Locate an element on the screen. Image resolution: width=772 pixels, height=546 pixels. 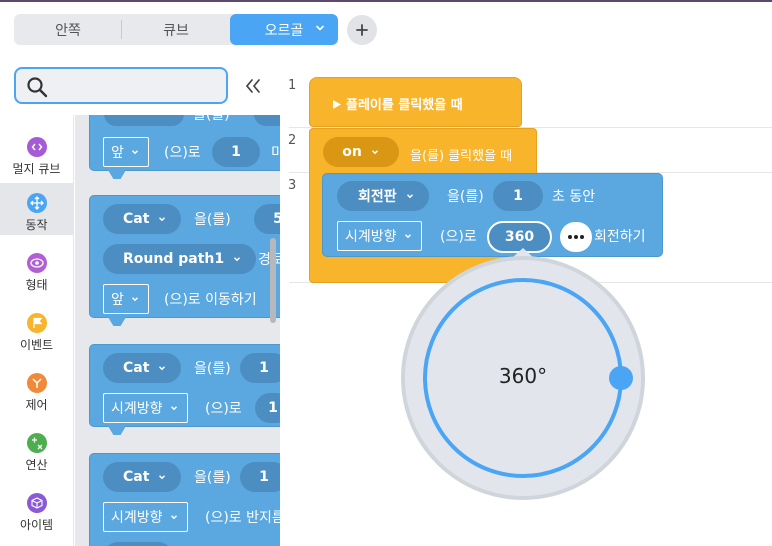
double-chevron-left-icon is located at coordinates (253, 86).